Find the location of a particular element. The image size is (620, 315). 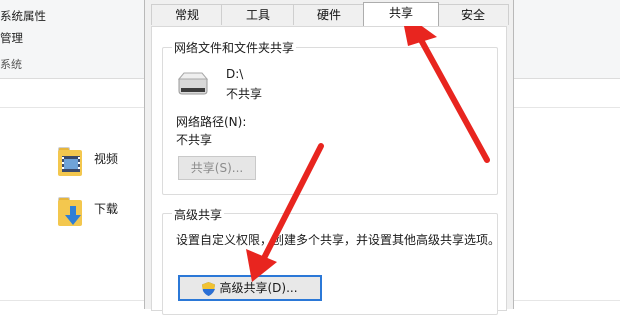

advanced-sharing-title: 高级共享 is located at coordinates (198, 214).